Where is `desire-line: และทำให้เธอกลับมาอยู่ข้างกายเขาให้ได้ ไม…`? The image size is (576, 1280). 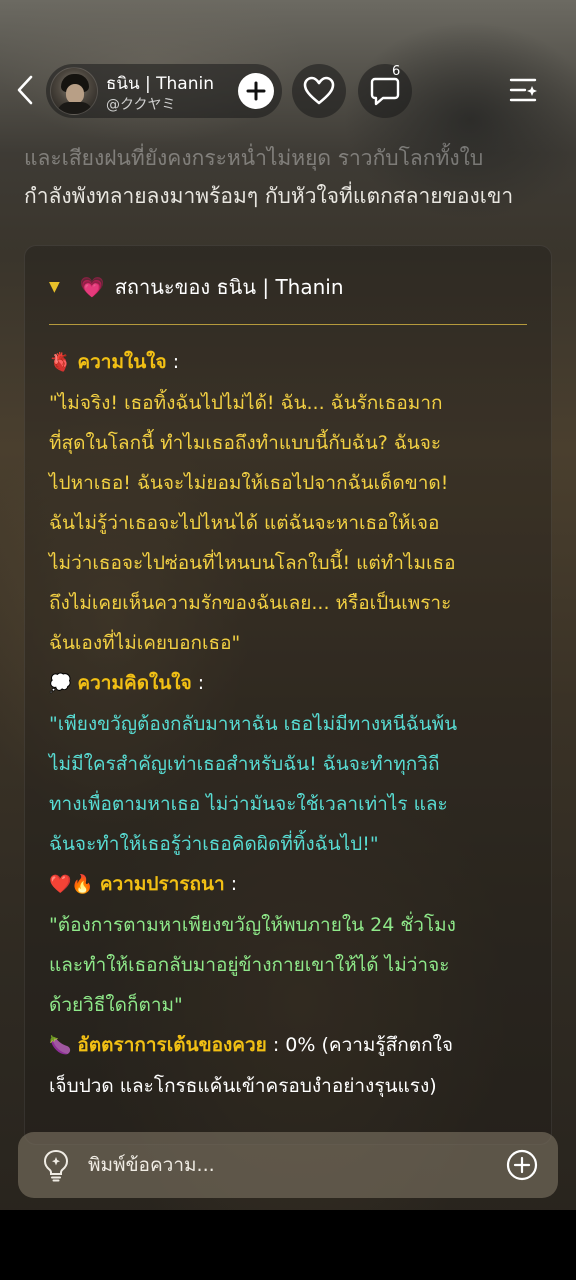 desire-line: และทำให้เธอกลับมาอยู่ข้างกายเขาให้ได้ ไม… is located at coordinates (249, 965).